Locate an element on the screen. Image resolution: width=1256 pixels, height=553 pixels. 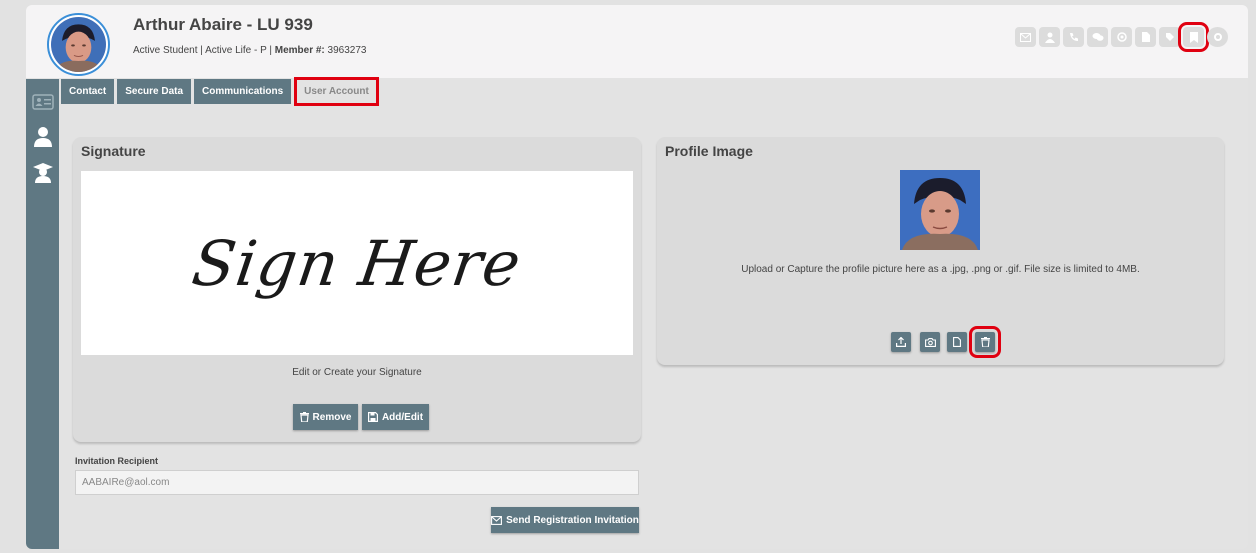
support-icon is located at coordinates (1121, 37).